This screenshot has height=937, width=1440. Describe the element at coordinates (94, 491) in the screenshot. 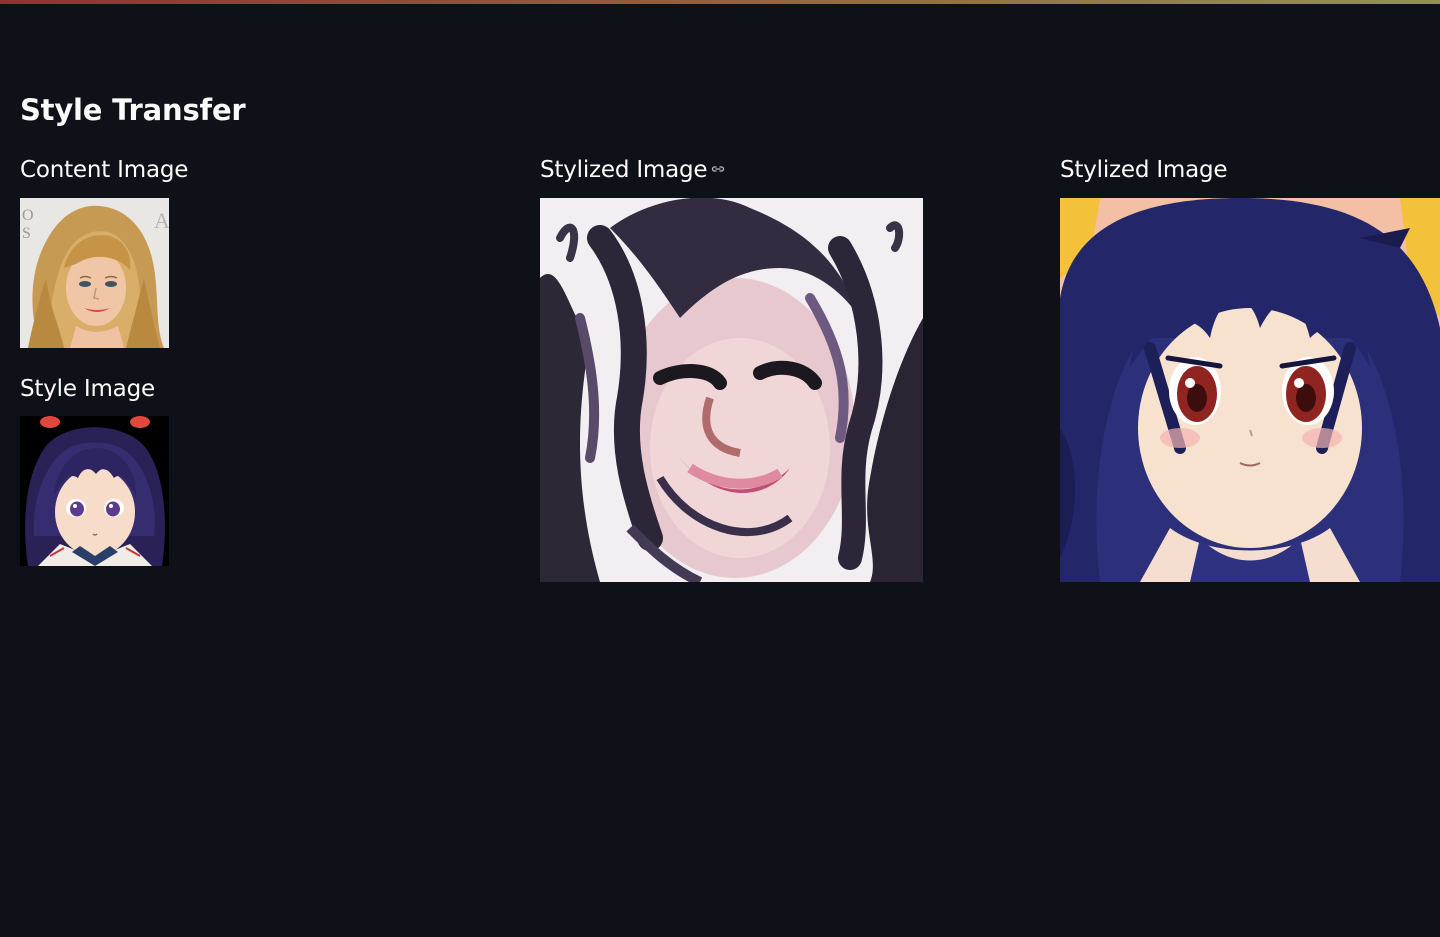

I see `style-image` at that location.